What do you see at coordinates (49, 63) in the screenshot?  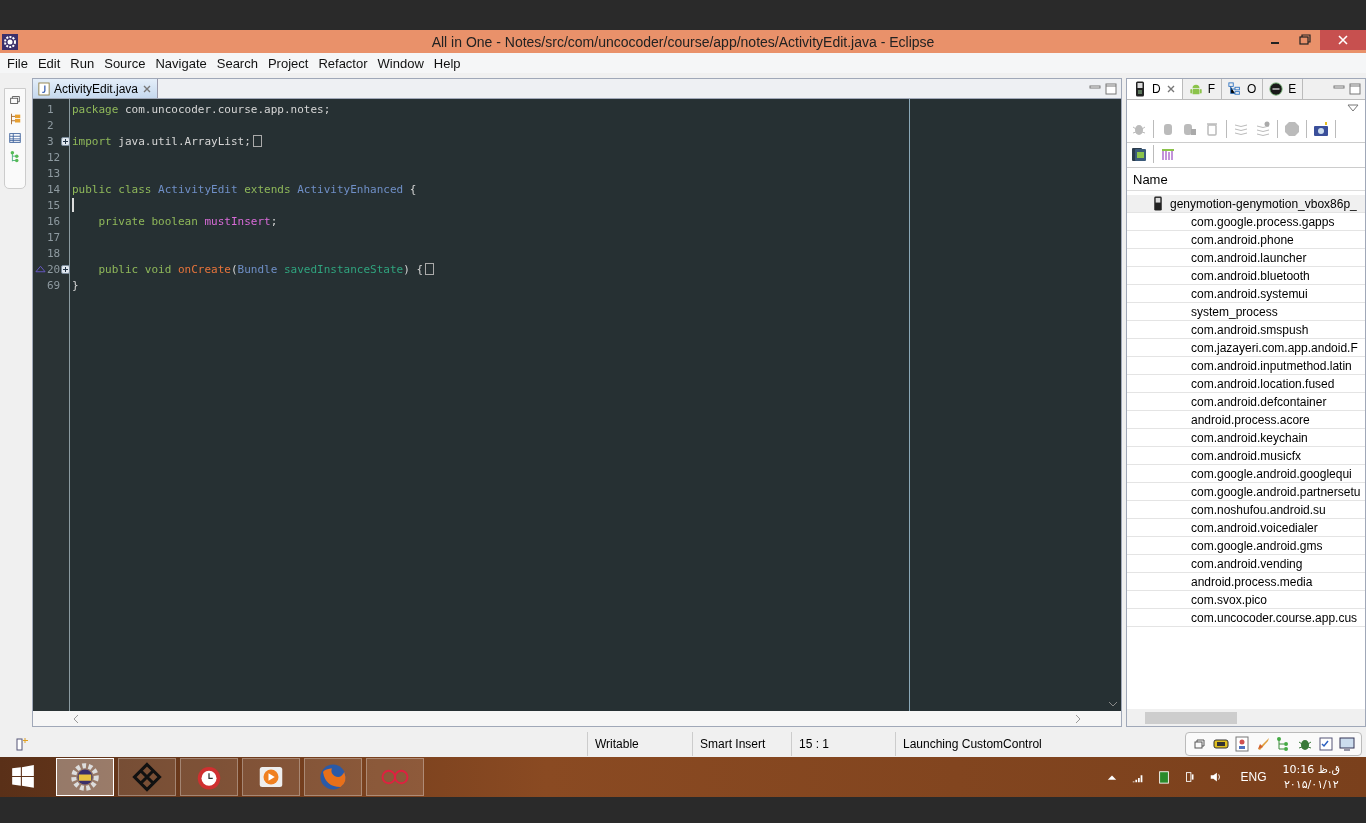 I see `menu-item: Edit` at bounding box center [49, 63].